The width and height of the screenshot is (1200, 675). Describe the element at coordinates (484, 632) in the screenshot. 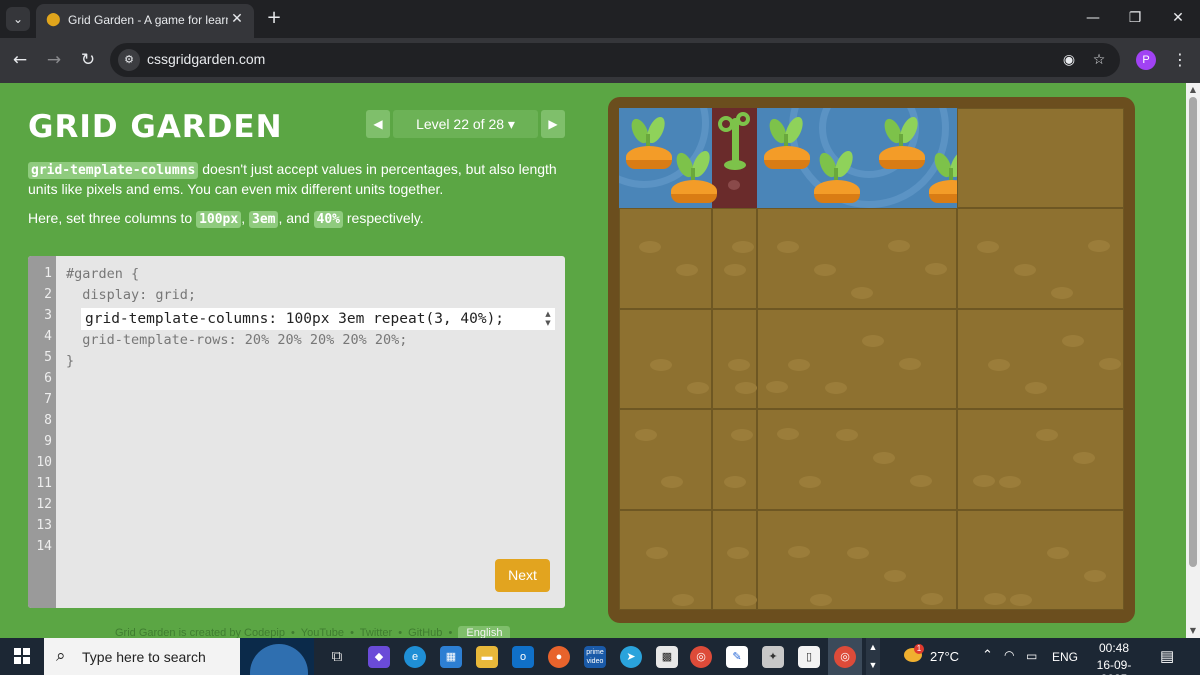

I see `language-selector: English` at that location.